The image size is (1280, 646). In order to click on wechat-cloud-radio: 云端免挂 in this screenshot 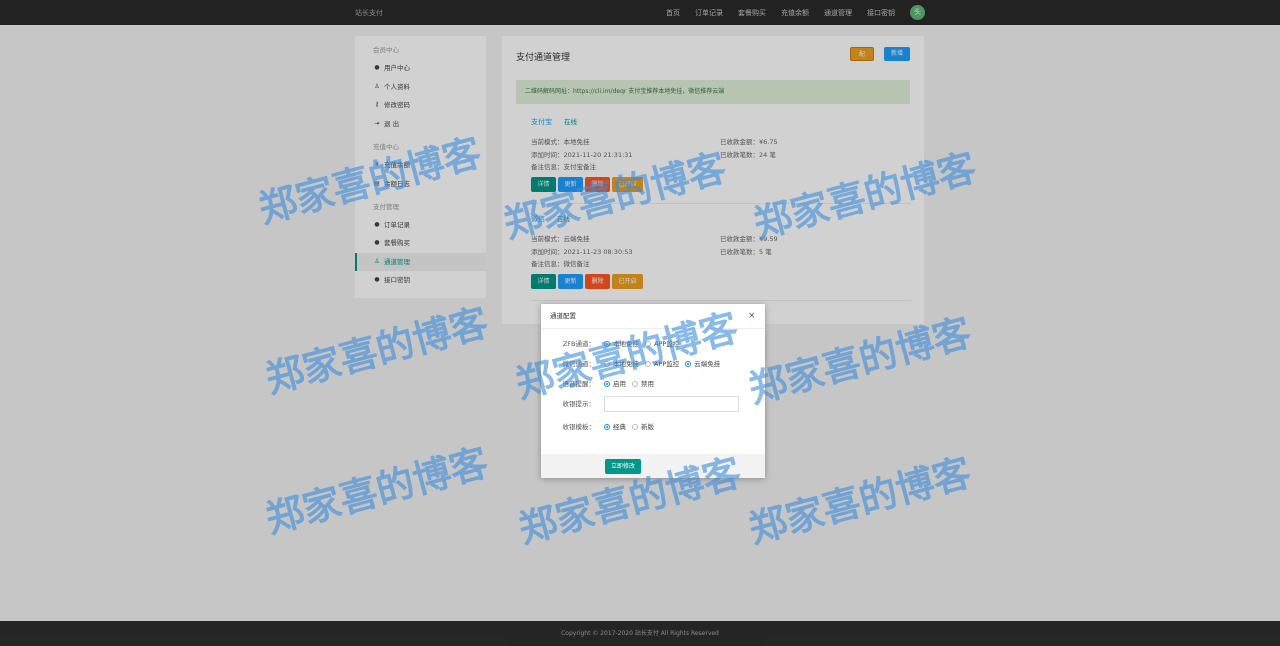, I will do `click(702, 364)`.